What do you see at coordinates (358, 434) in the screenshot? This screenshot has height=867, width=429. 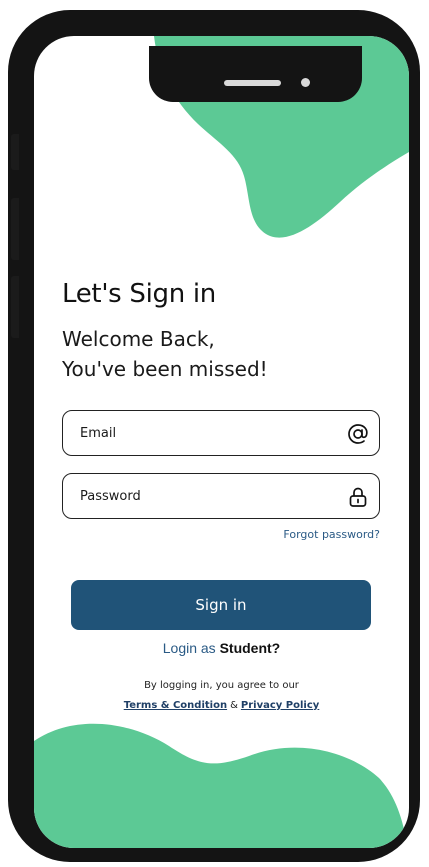 I see `at-sign-icon` at bounding box center [358, 434].